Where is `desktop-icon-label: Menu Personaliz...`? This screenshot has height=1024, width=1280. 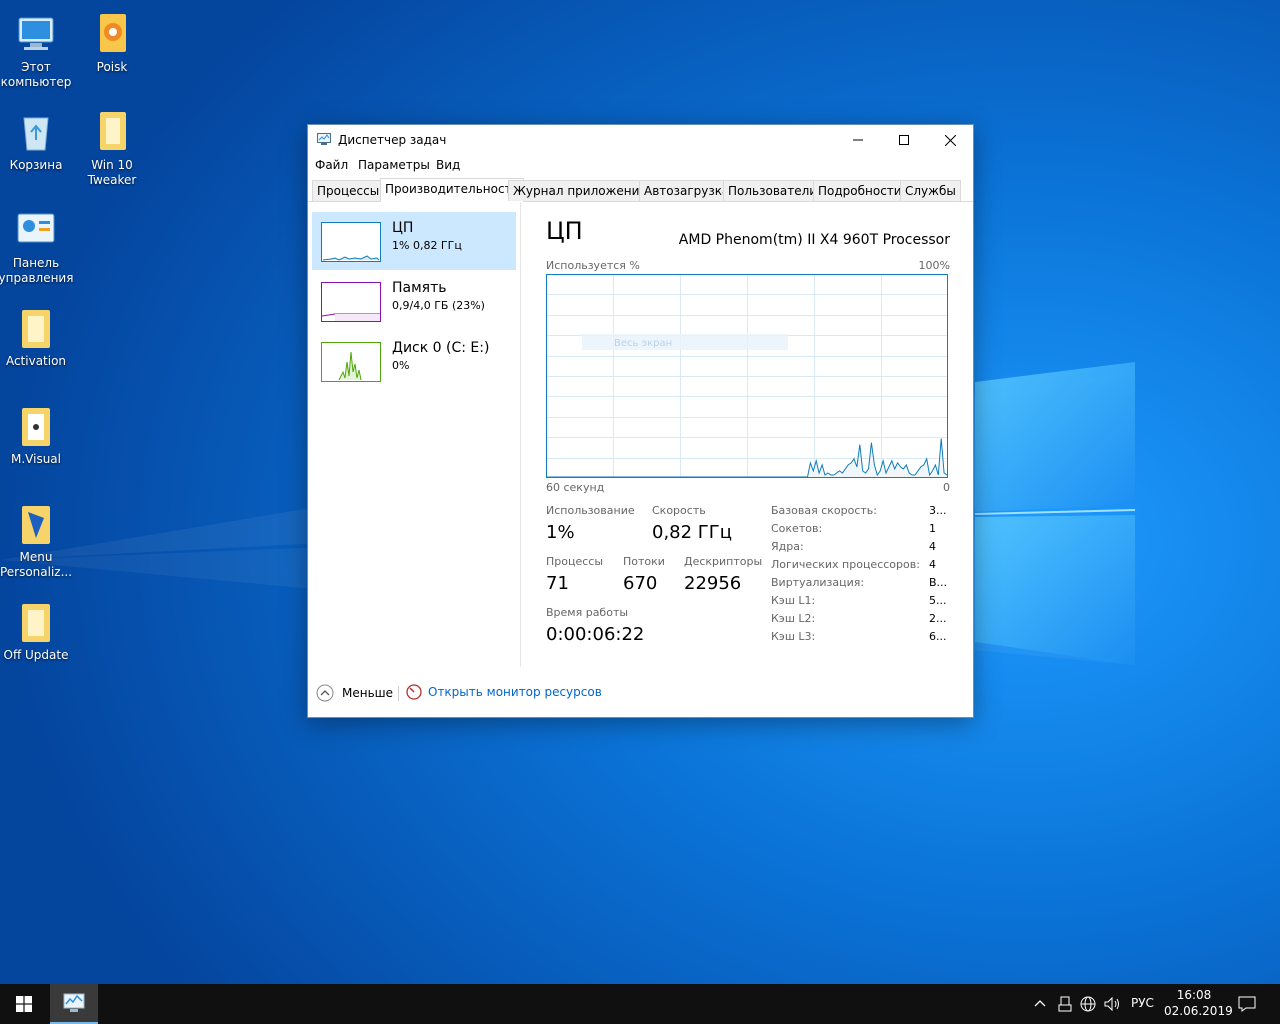
desktop-icon-label: Menu Personaliz... is located at coordinates (36, 564).